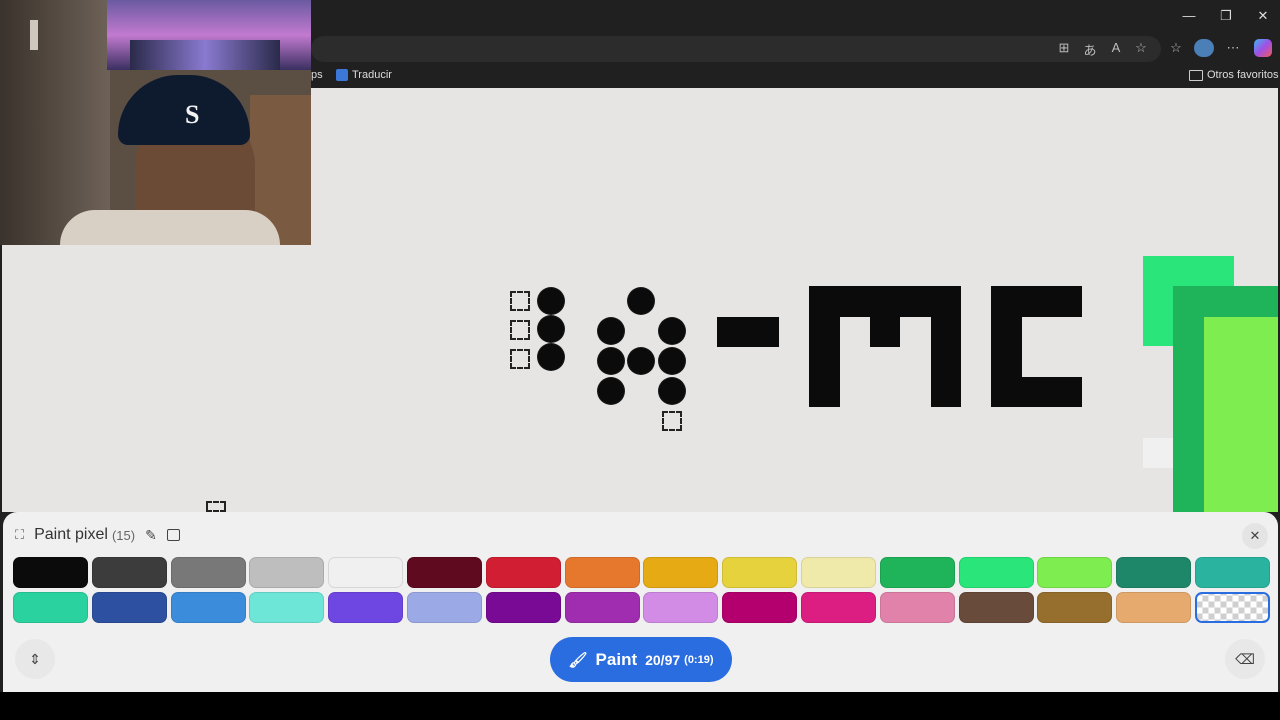 The height and width of the screenshot is (720, 1280). What do you see at coordinates (1232, 607) in the screenshot?
I see `color-swatch-transparent` at bounding box center [1232, 607].